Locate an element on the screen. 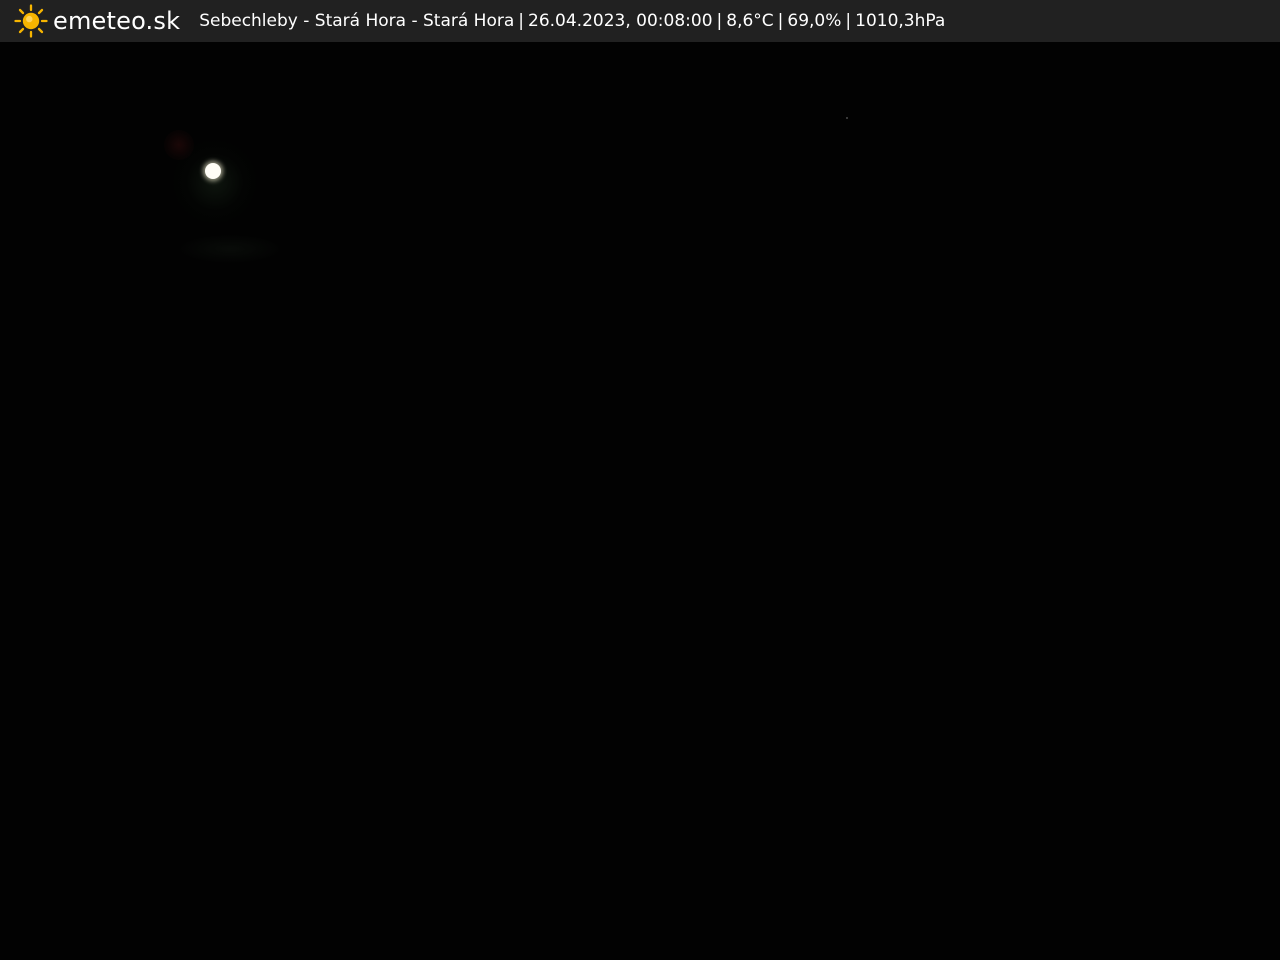 The height and width of the screenshot is (960, 1280). capture-datetime: 26.04.2023, 00:08:00 is located at coordinates (620, 21).